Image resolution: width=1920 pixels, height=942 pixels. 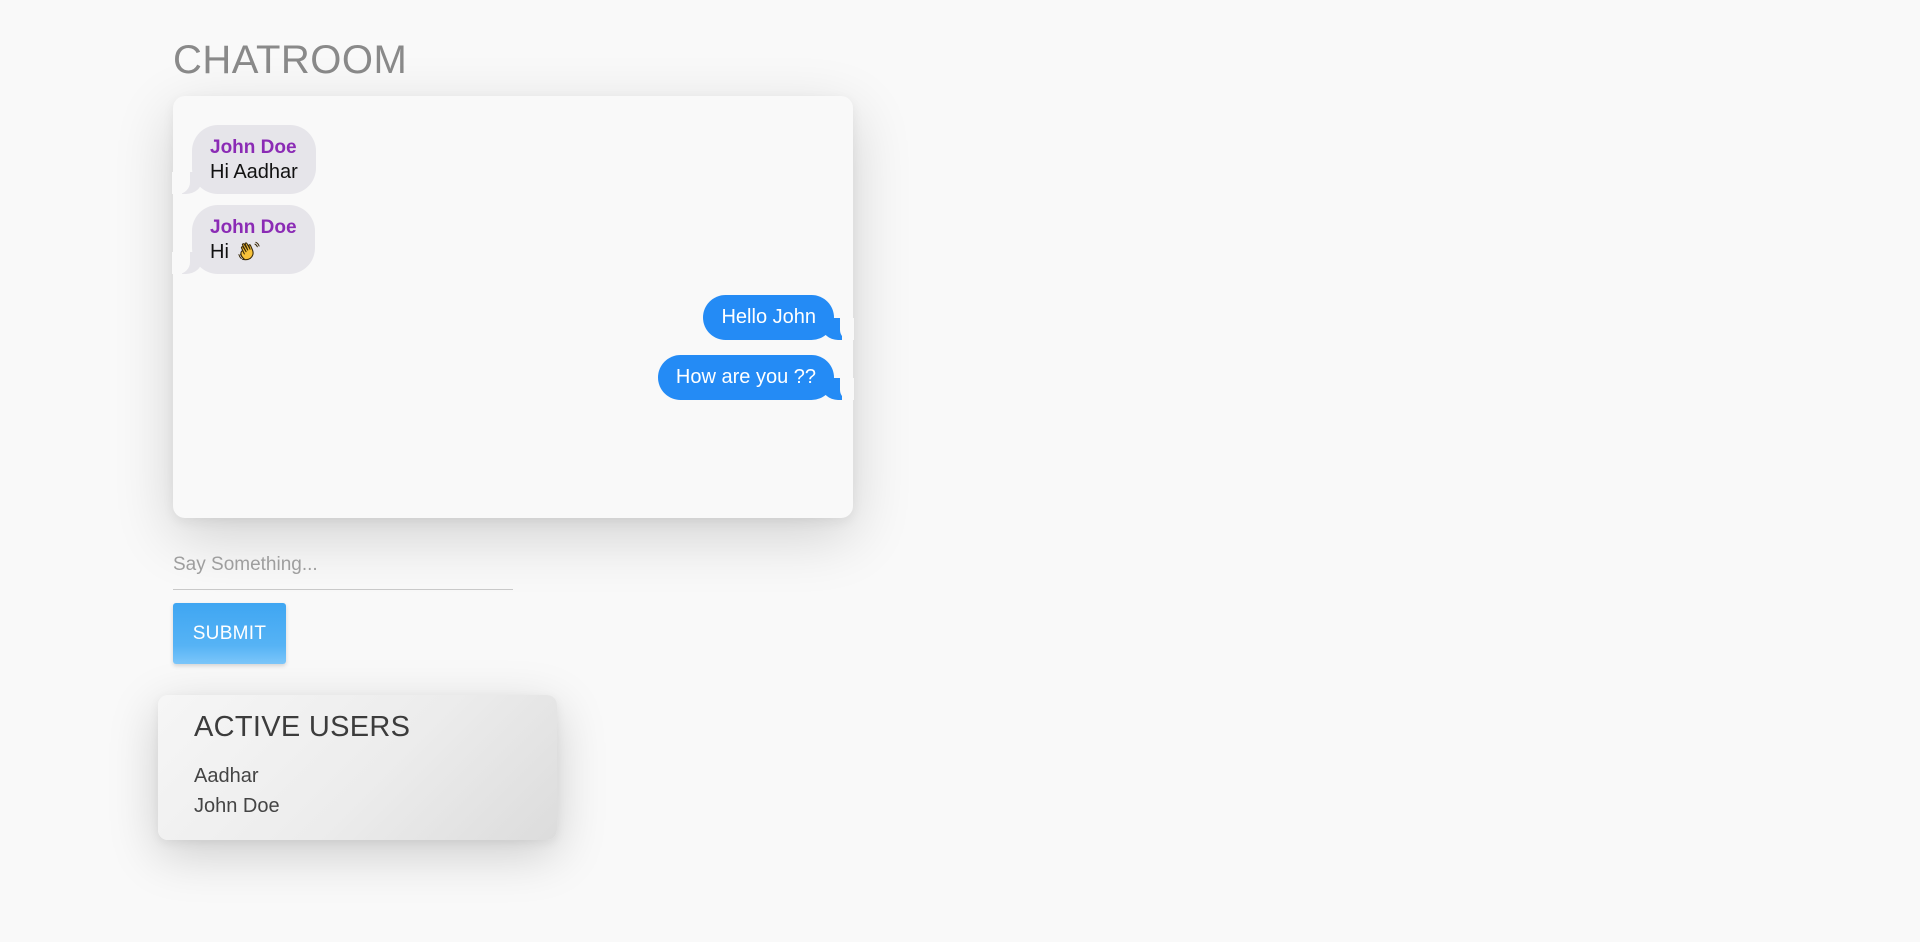 What do you see at coordinates (768, 317) in the screenshot?
I see `message-text: Hello John` at bounding box center [768, 317].